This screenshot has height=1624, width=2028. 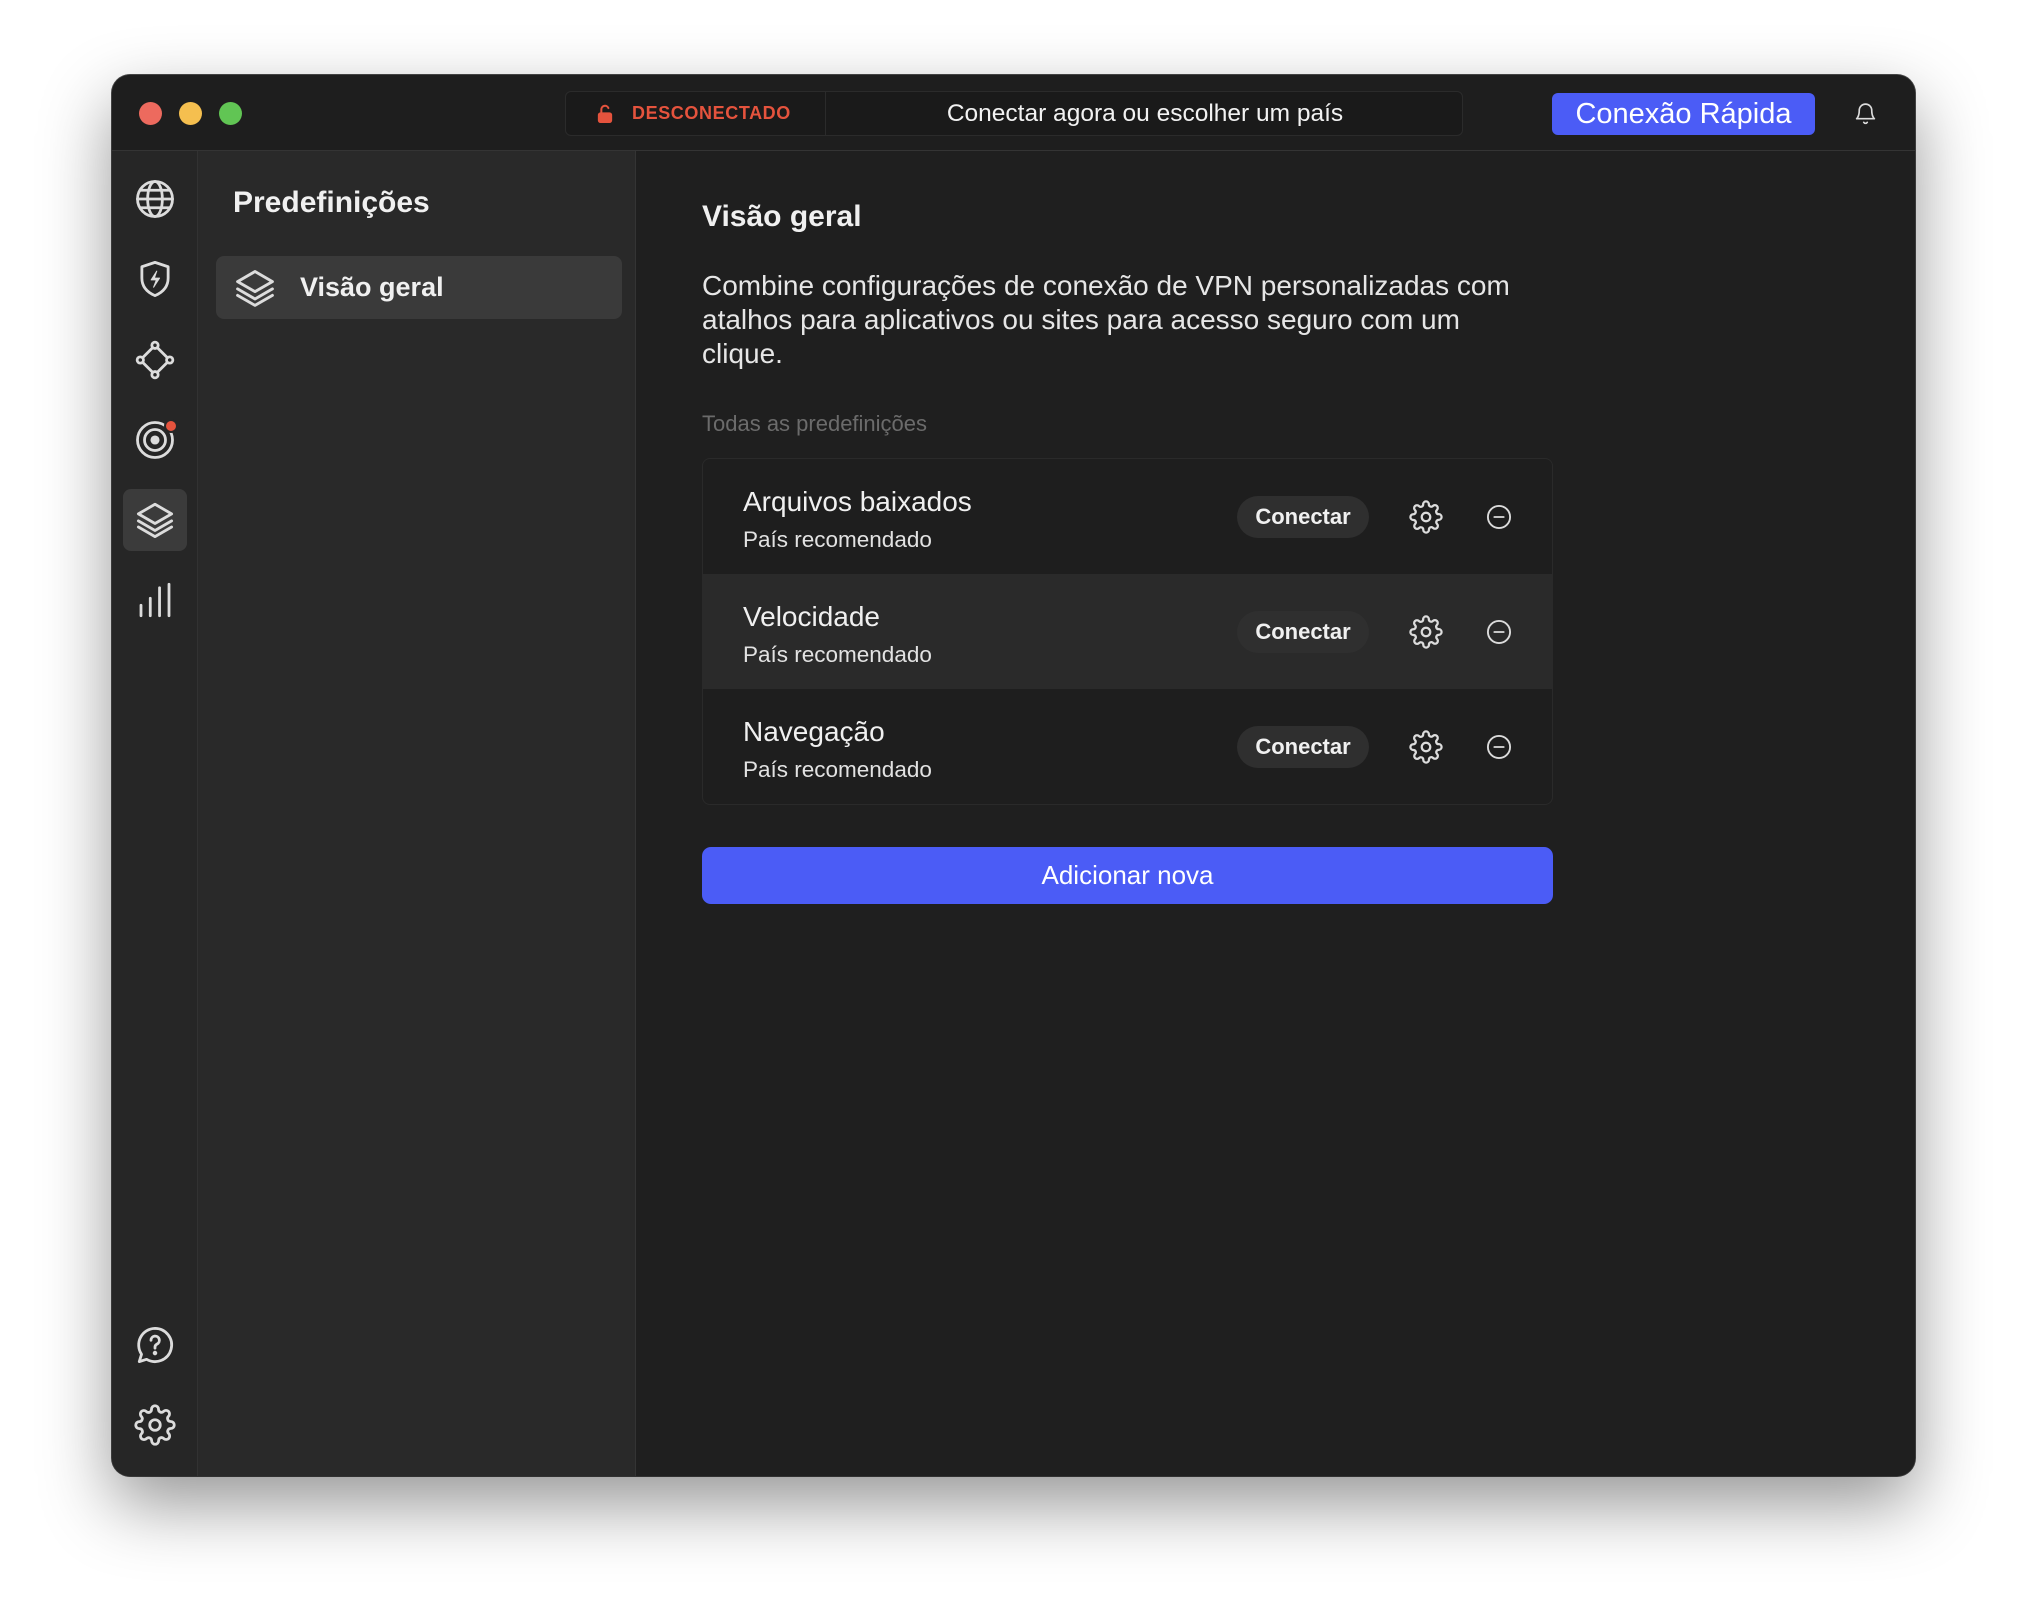 What do you see at coordinates (1127, 875) in the screenshot?
I see `add-preset-button: Adicionar nova` at bounding box center [1127, 875].